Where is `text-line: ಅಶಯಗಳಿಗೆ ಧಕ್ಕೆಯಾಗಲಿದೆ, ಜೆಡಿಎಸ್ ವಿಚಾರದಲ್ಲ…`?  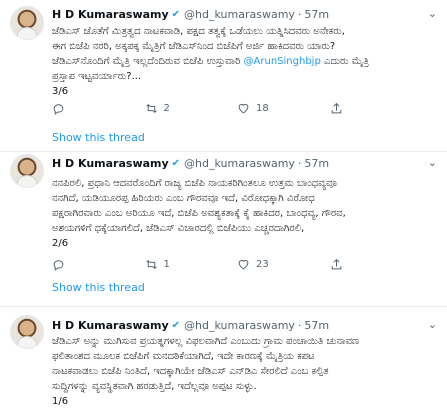 text-line: ಅಶಯಗಳಿಗೆ ಧಕ್ಕೆಯಾಗಲಿದೆ, ಜೆಡಿಎಸ್ ವಿಚಾರದಲ್ಲ… is located at coordinates (178, 228).